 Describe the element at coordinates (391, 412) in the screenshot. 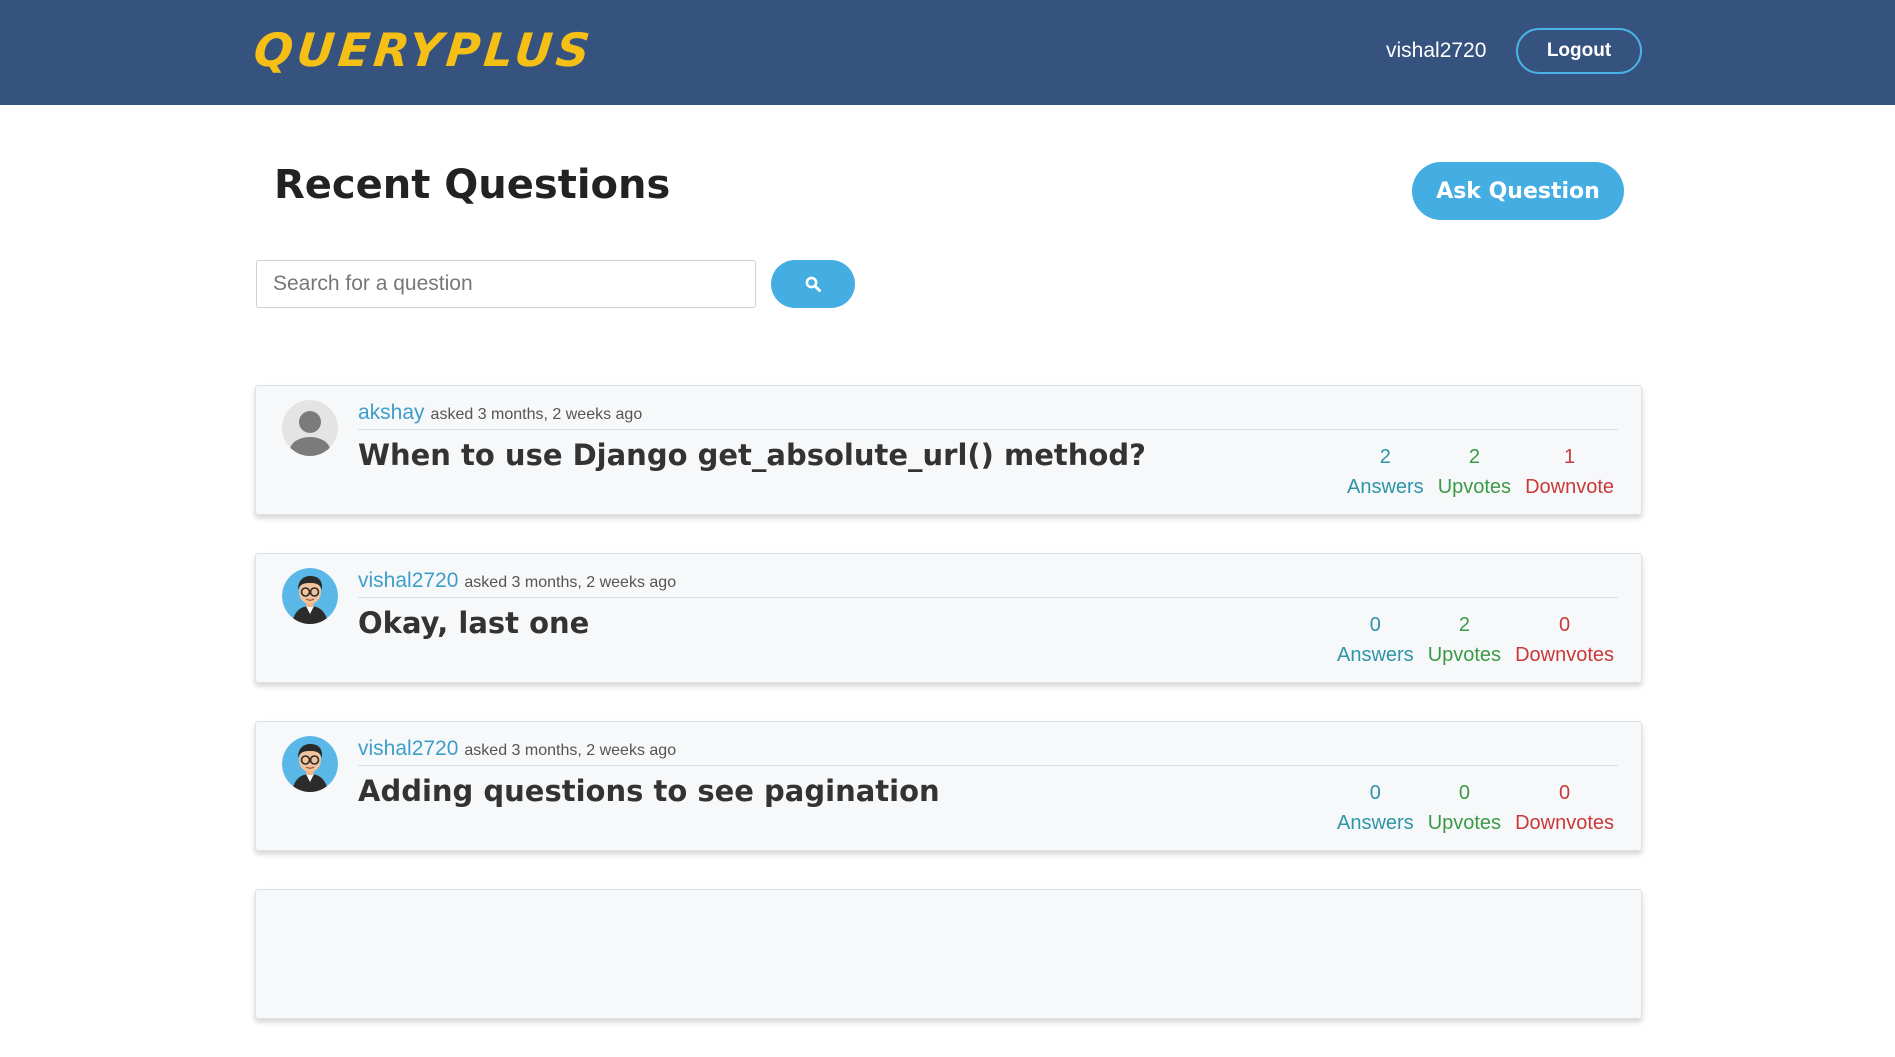

I see `author-link: akshay` at that location.